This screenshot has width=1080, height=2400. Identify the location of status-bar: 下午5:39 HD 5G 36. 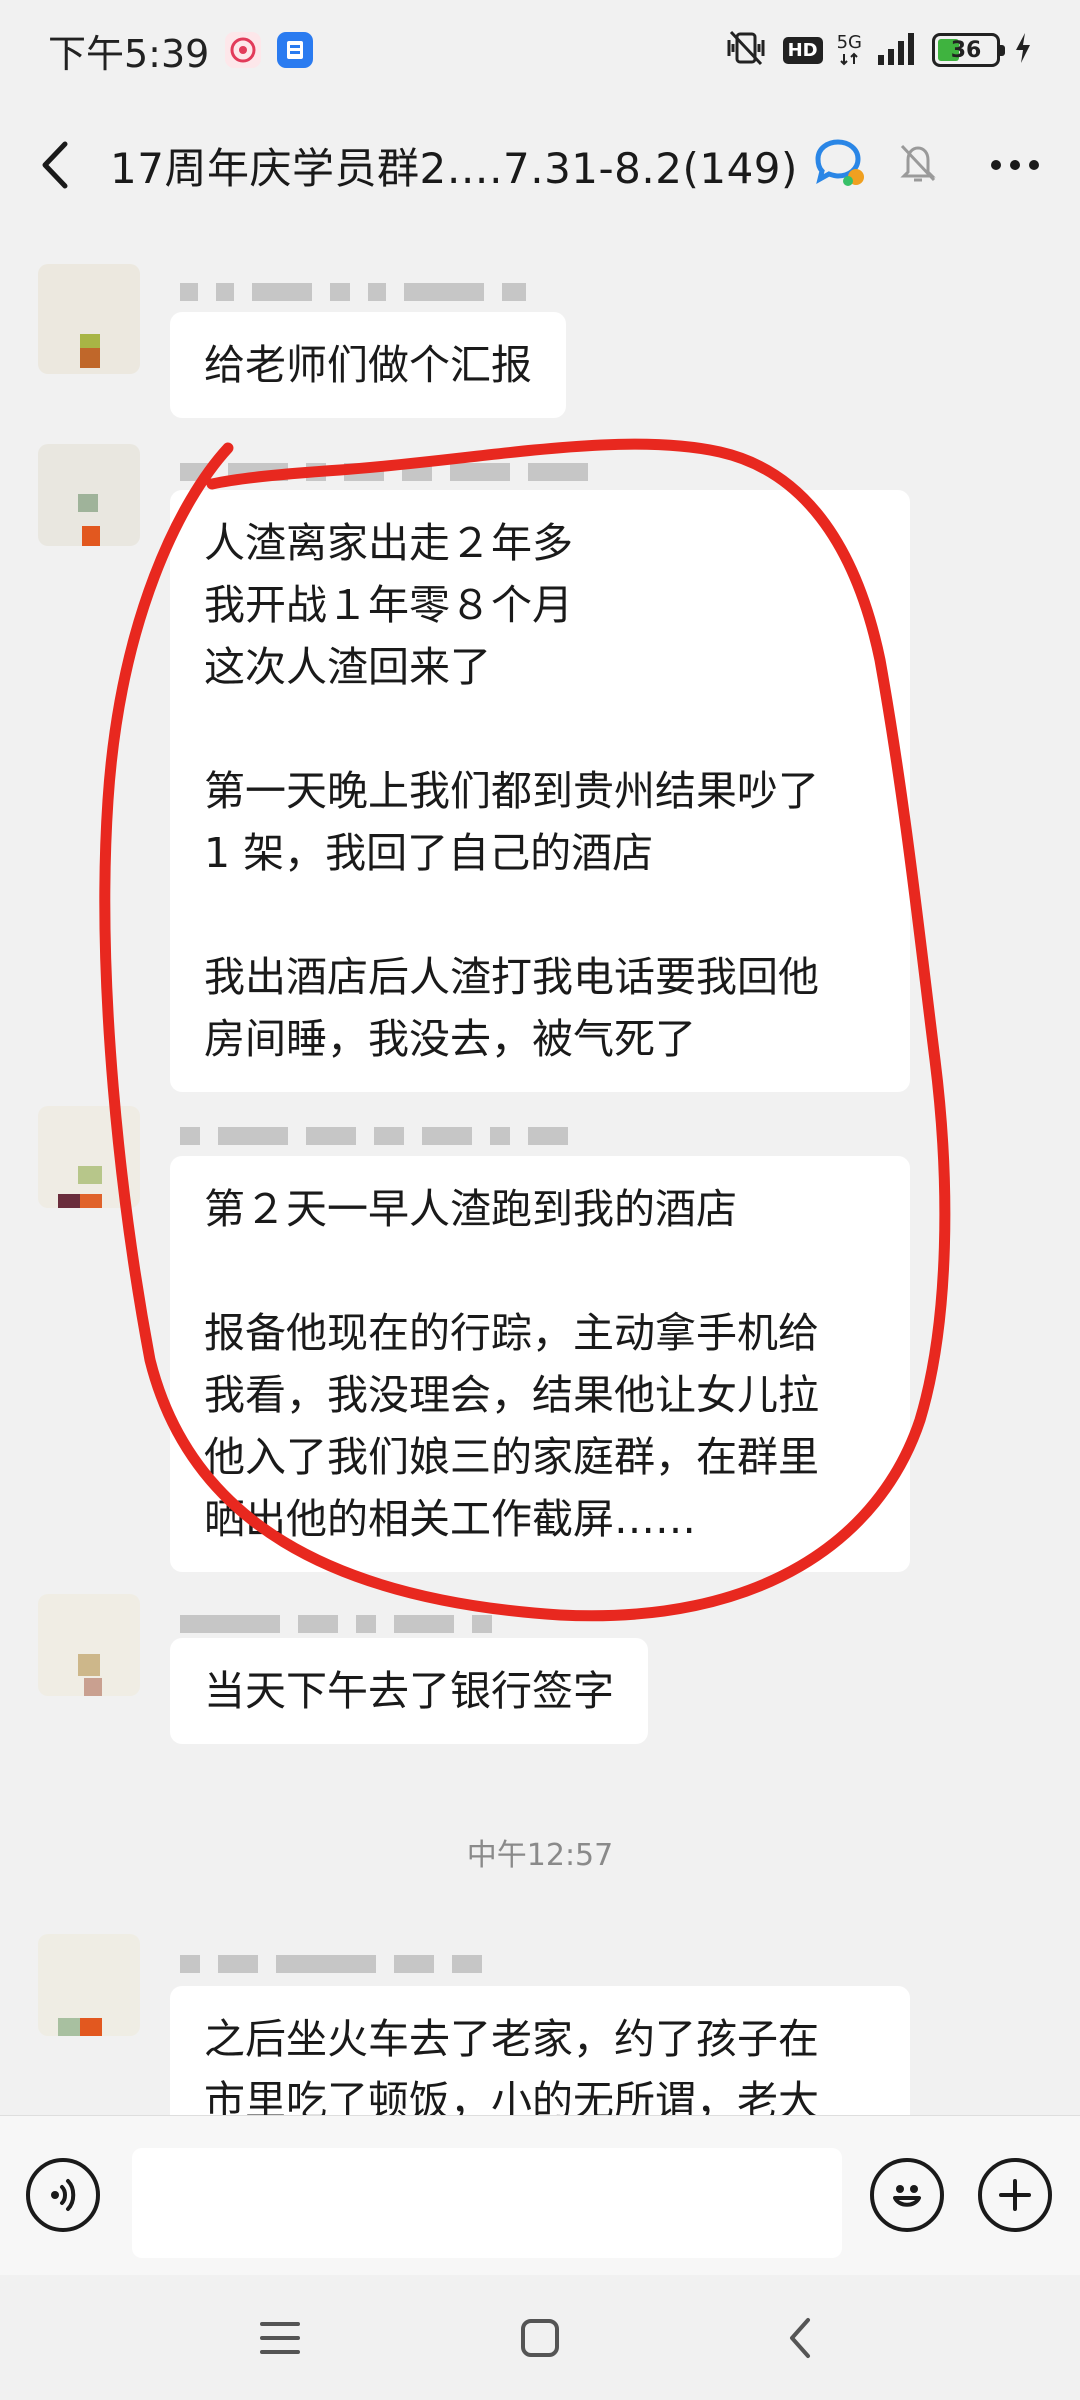
(540, 50).